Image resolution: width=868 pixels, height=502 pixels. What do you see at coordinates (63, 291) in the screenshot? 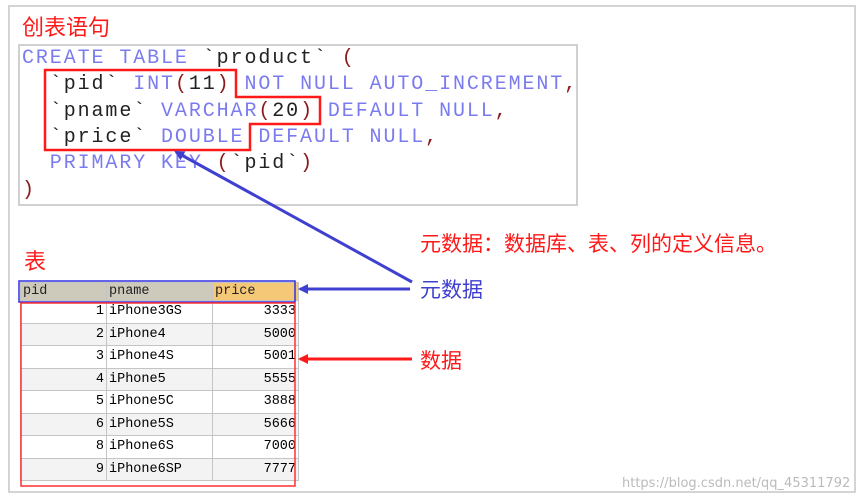
I see `column-header-pid: pid` at bounding box center [63, 291].